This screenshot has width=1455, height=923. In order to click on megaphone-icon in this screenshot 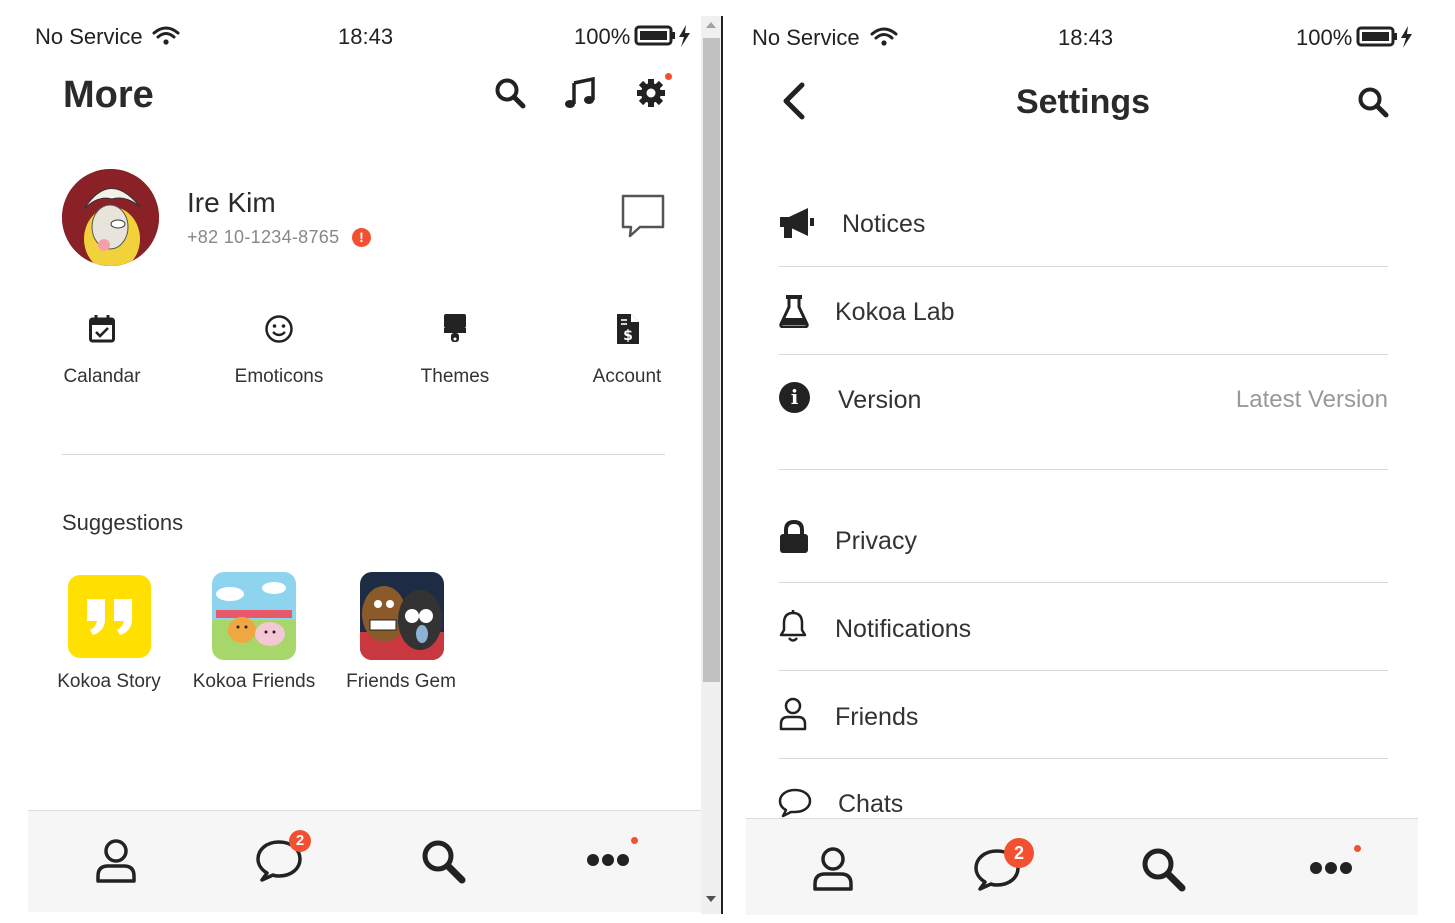, I will do `click(797, 223)`.